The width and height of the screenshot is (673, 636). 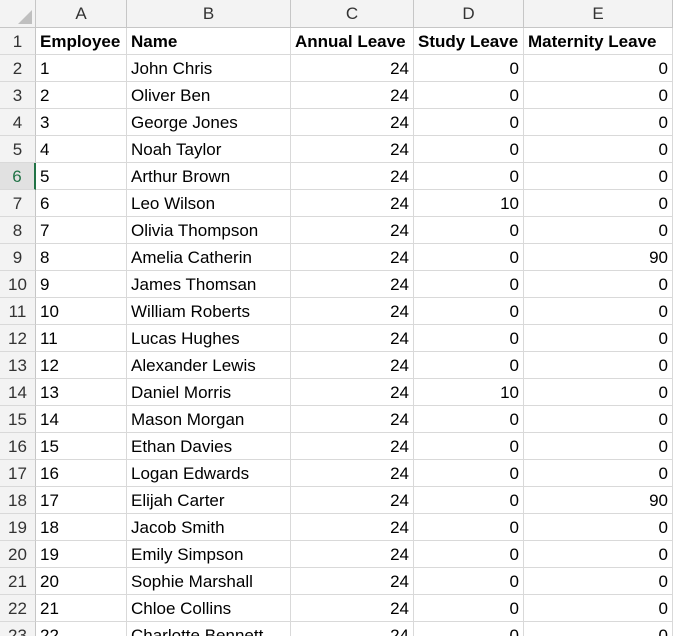 What do you see at coordinates (18, 95) in the screenshot?
I see `row-header: 3` at bounding box center [18, 95].